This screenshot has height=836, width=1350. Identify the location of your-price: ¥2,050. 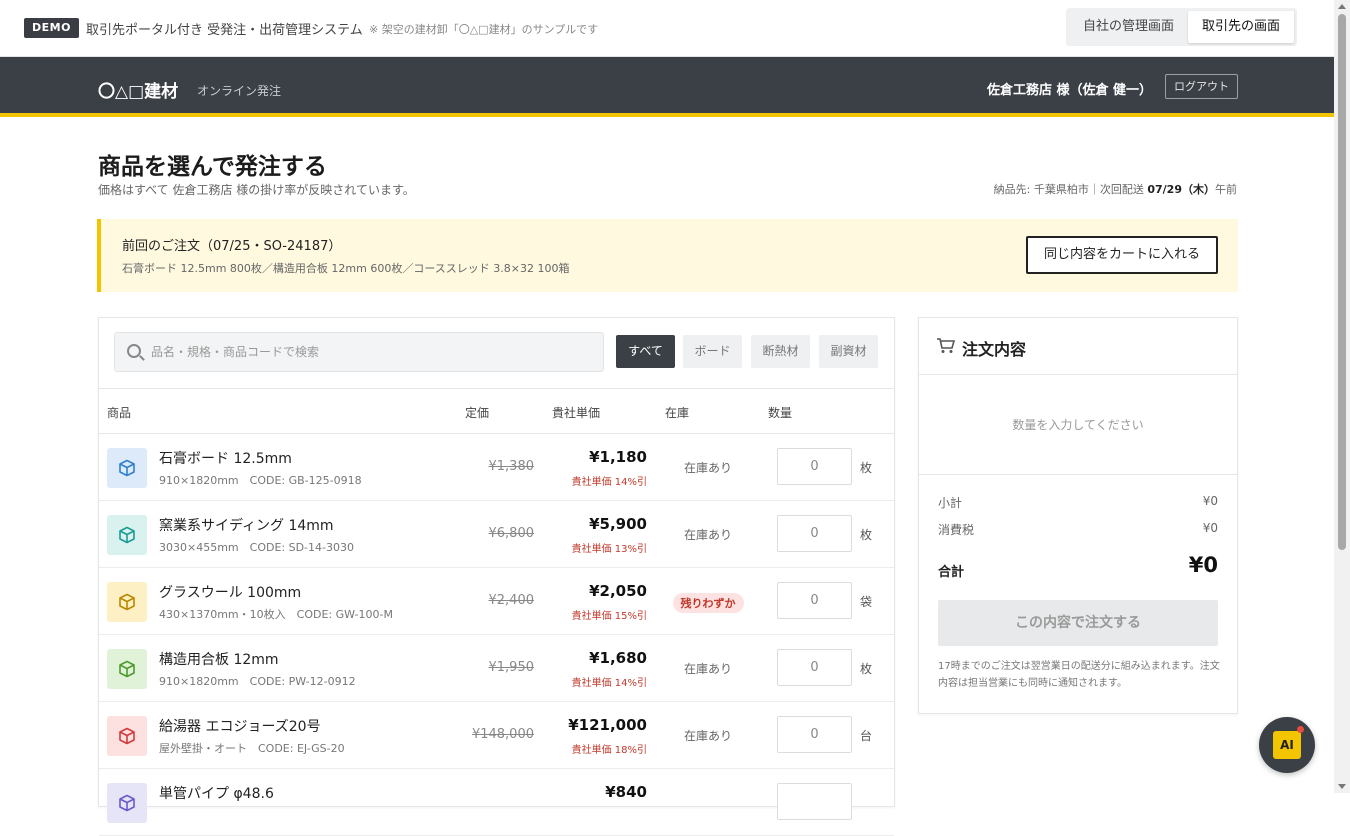
(618, 591).